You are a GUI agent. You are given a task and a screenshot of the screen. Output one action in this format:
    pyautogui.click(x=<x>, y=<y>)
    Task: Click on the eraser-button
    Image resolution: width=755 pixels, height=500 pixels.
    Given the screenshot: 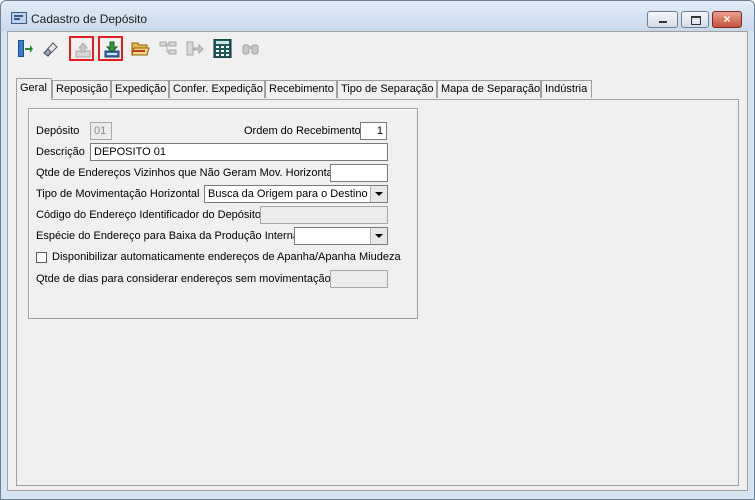 What is the action you would take?
    pyautogui.click(x=50, y=48)
    